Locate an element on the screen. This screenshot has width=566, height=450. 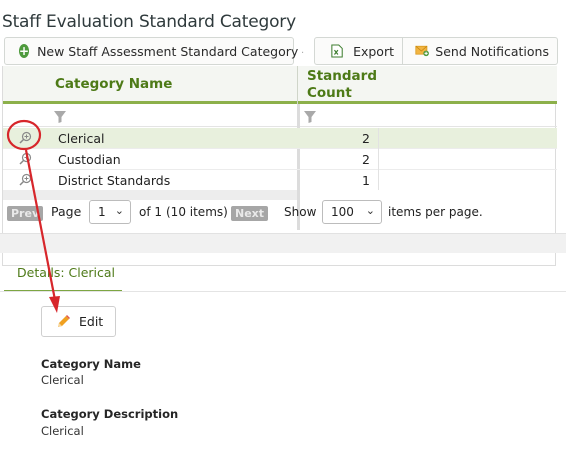
section-divider is located at coordinates (283, 243).